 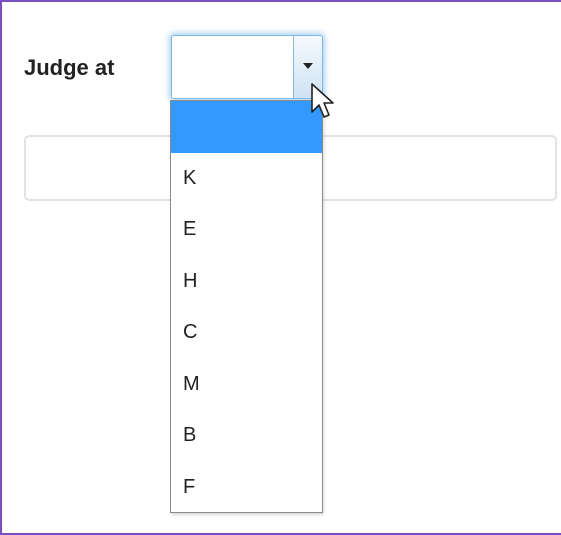 What do you see at coordinates (246, 436) in the screenshot?
I see `option-b: B` at bounding box center [246, 436].